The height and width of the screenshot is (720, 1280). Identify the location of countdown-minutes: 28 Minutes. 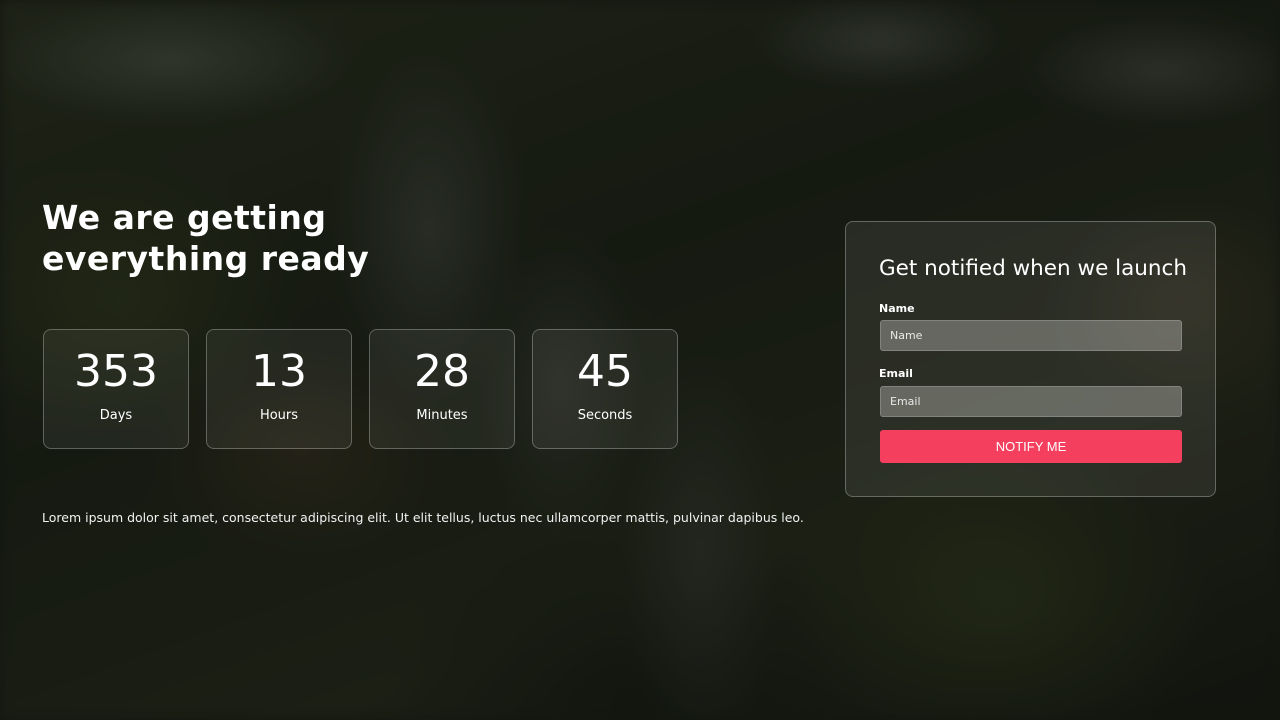
(442, 389).